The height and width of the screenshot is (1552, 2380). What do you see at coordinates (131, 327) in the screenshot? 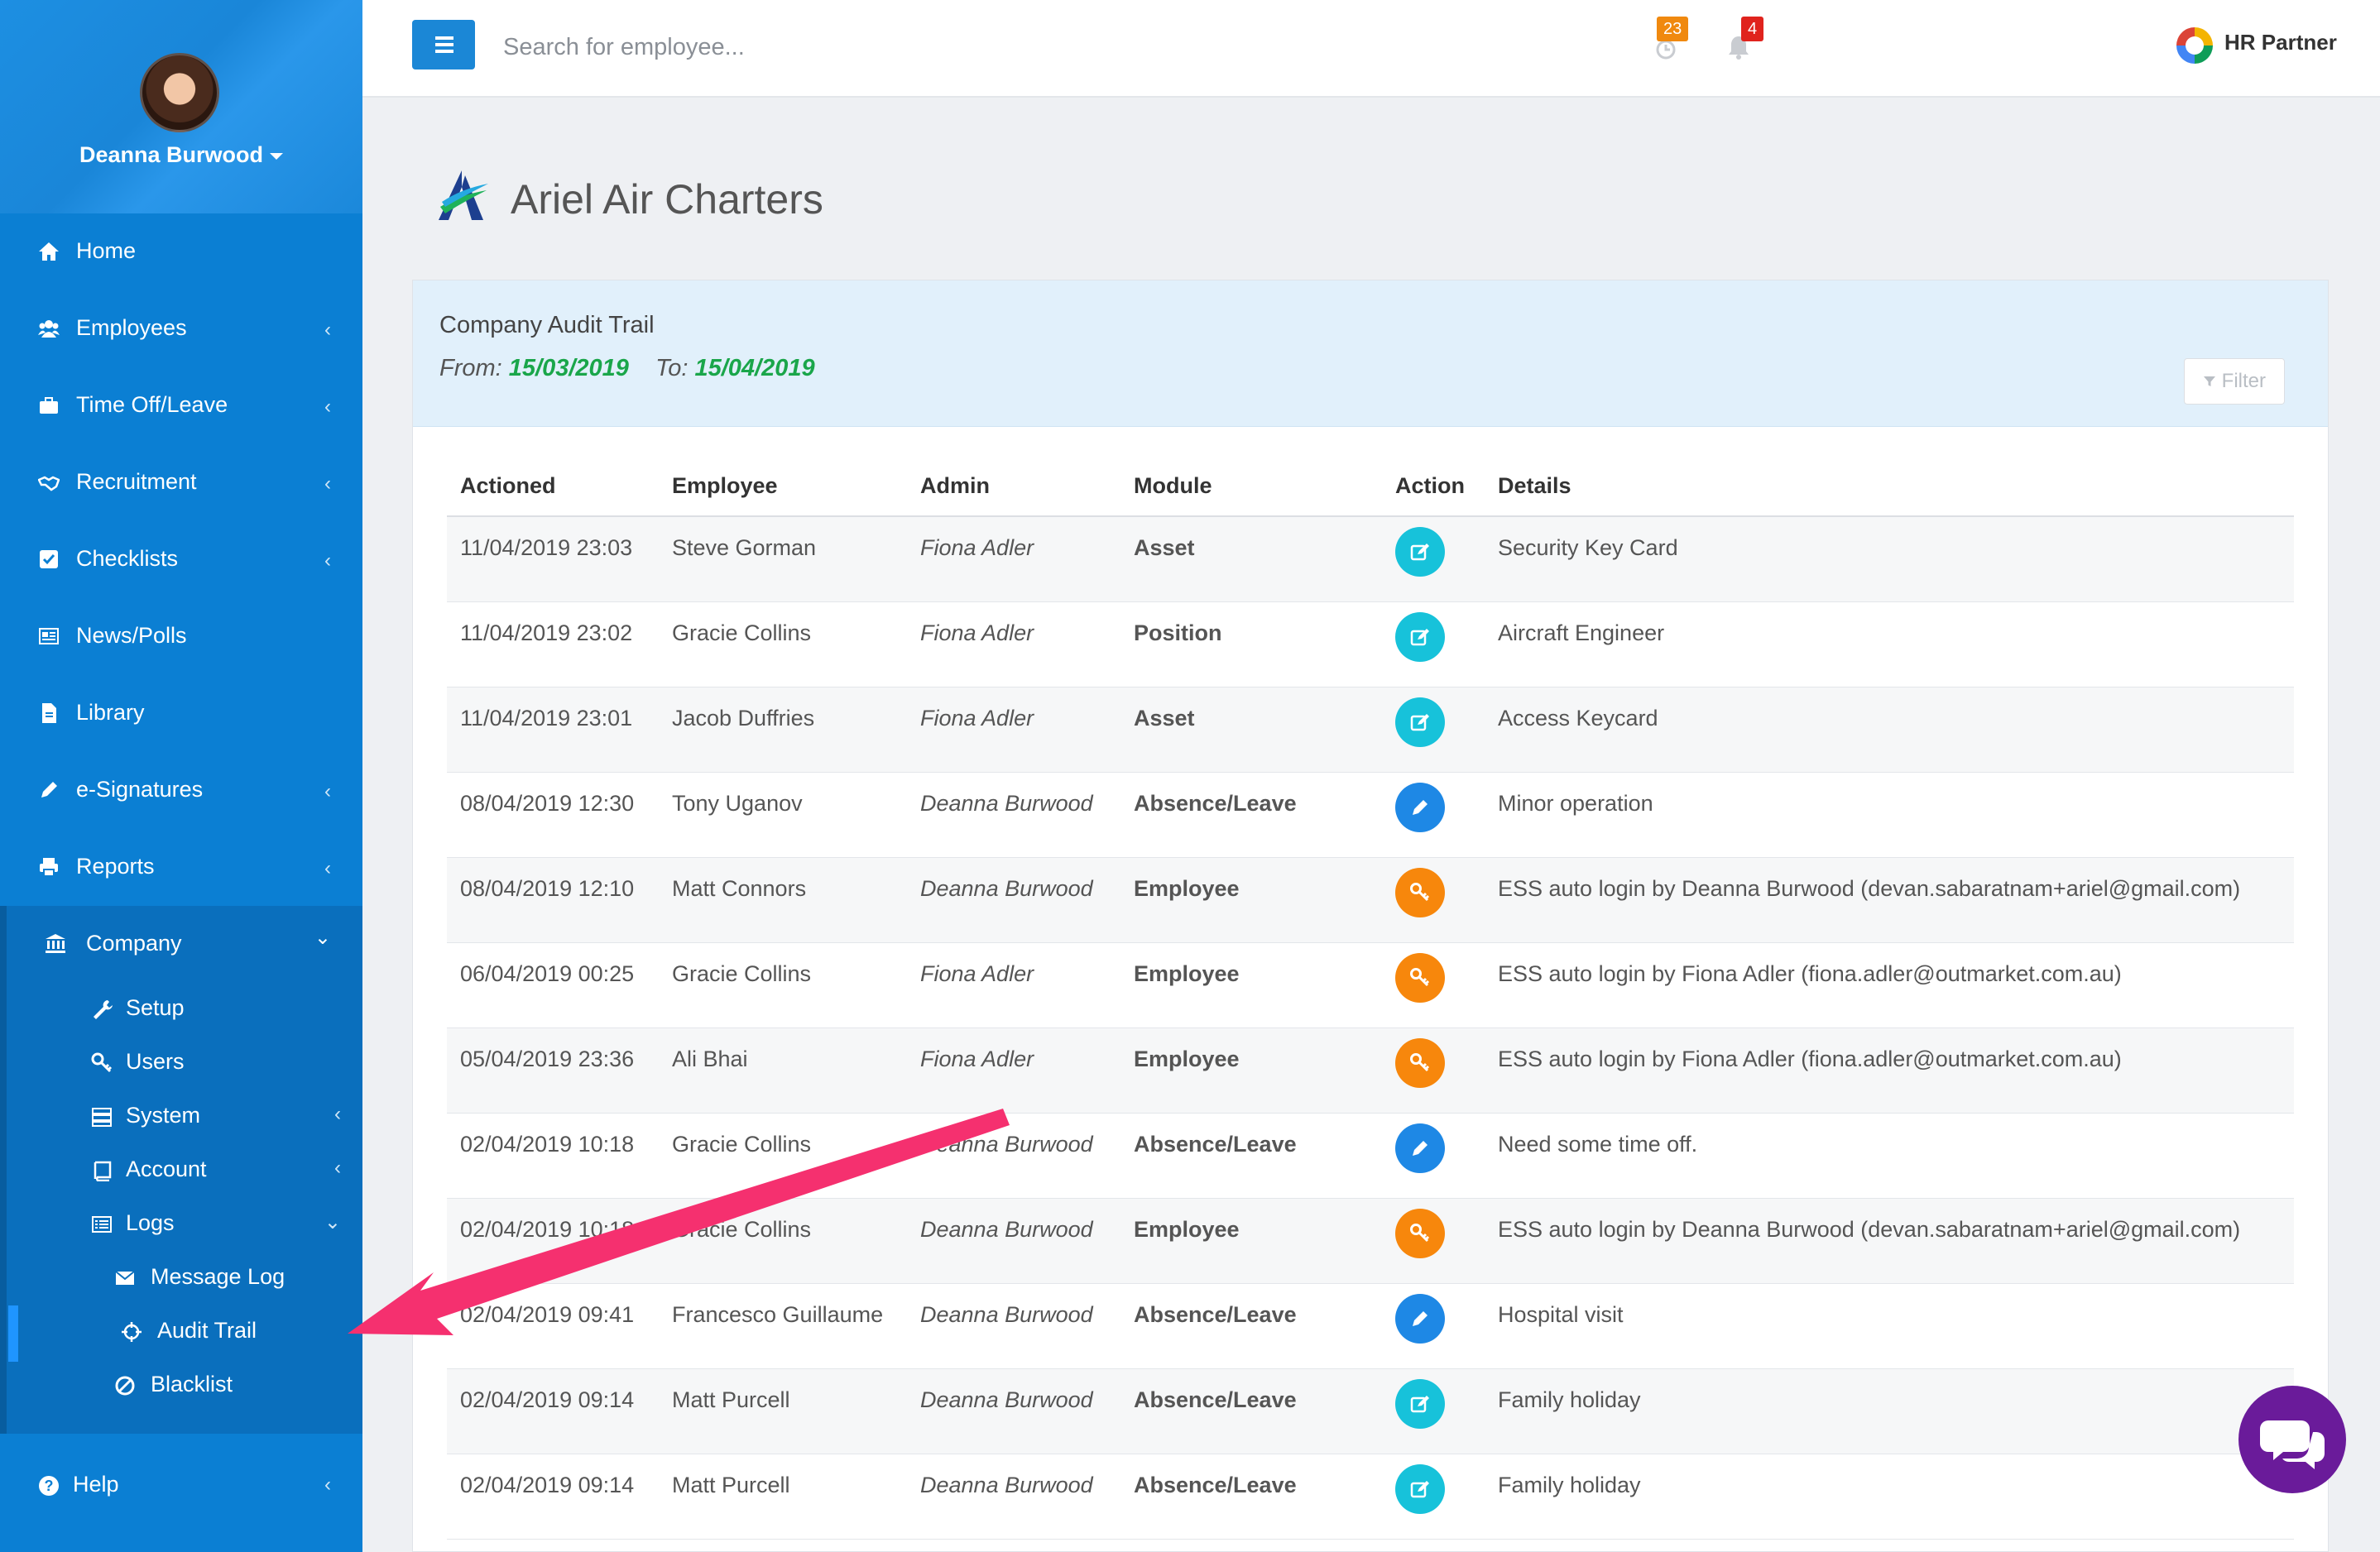
I see `sidebar-item-label: Employees` at bounding box center [131, 327].